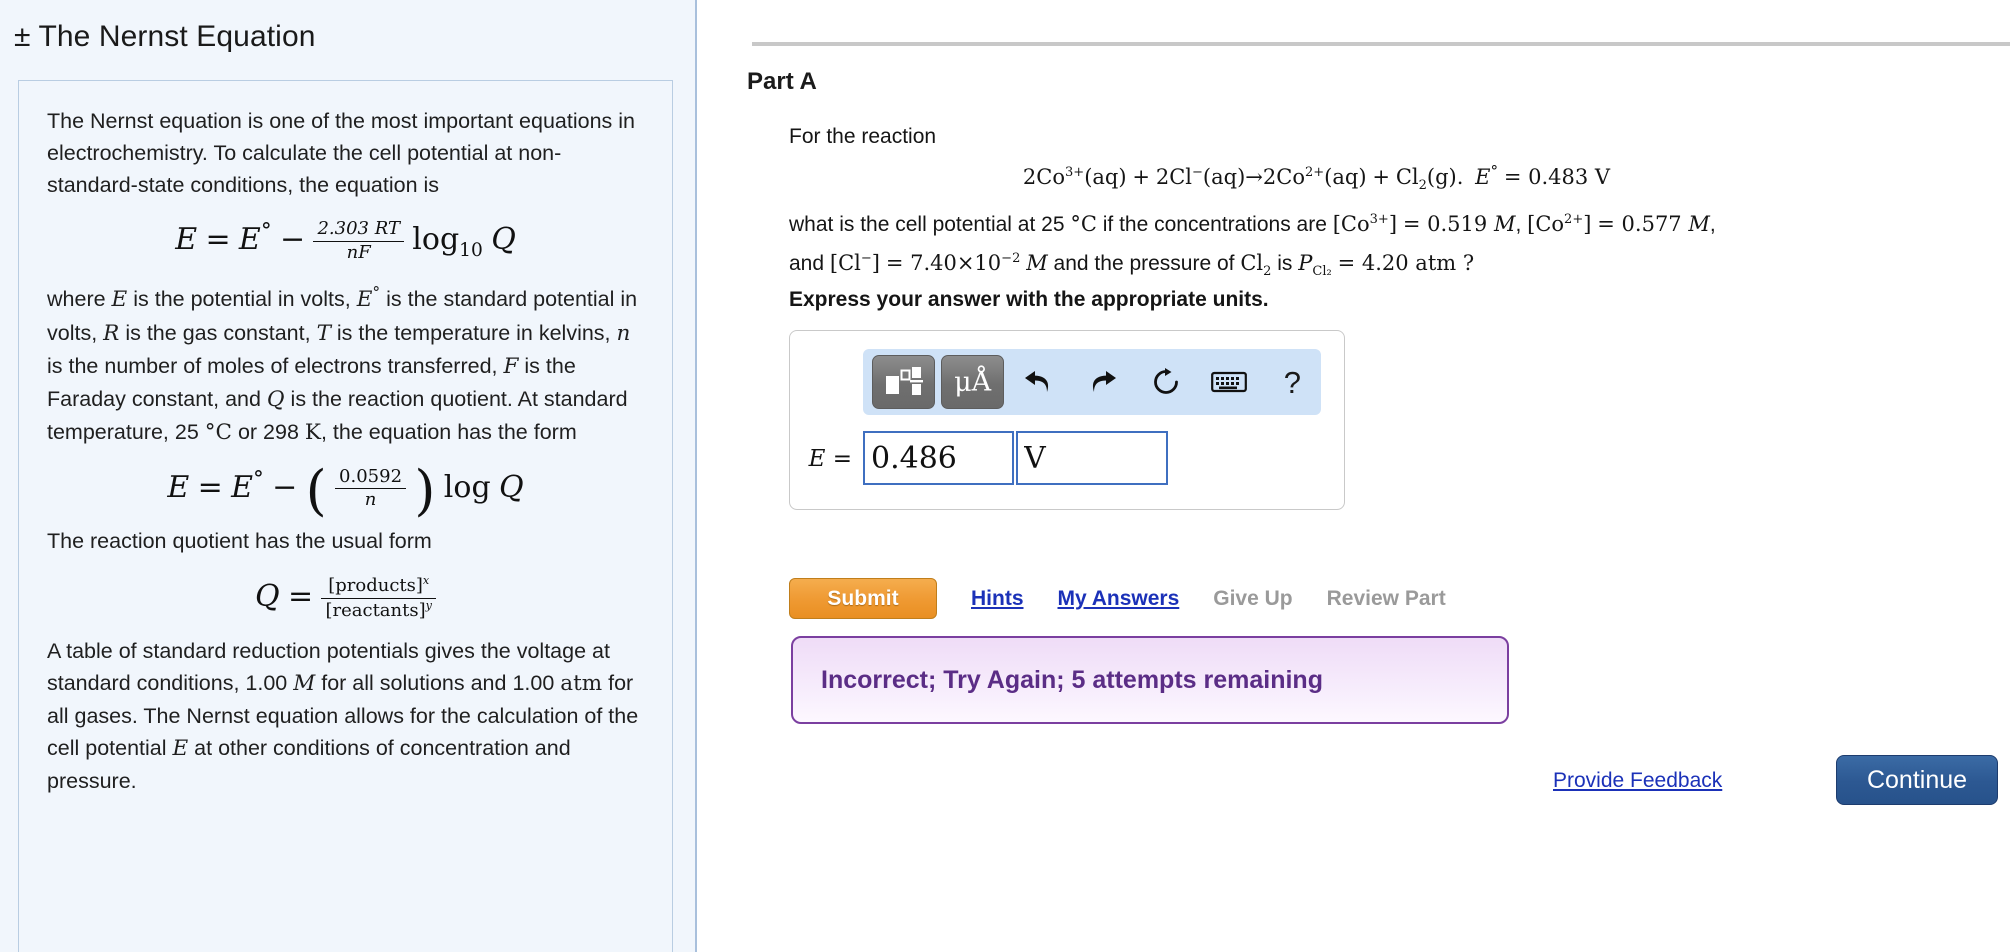  Describe the element at coordinates (218, 432) in the screenshot. I see `p2-deg-c: °C` at that location.